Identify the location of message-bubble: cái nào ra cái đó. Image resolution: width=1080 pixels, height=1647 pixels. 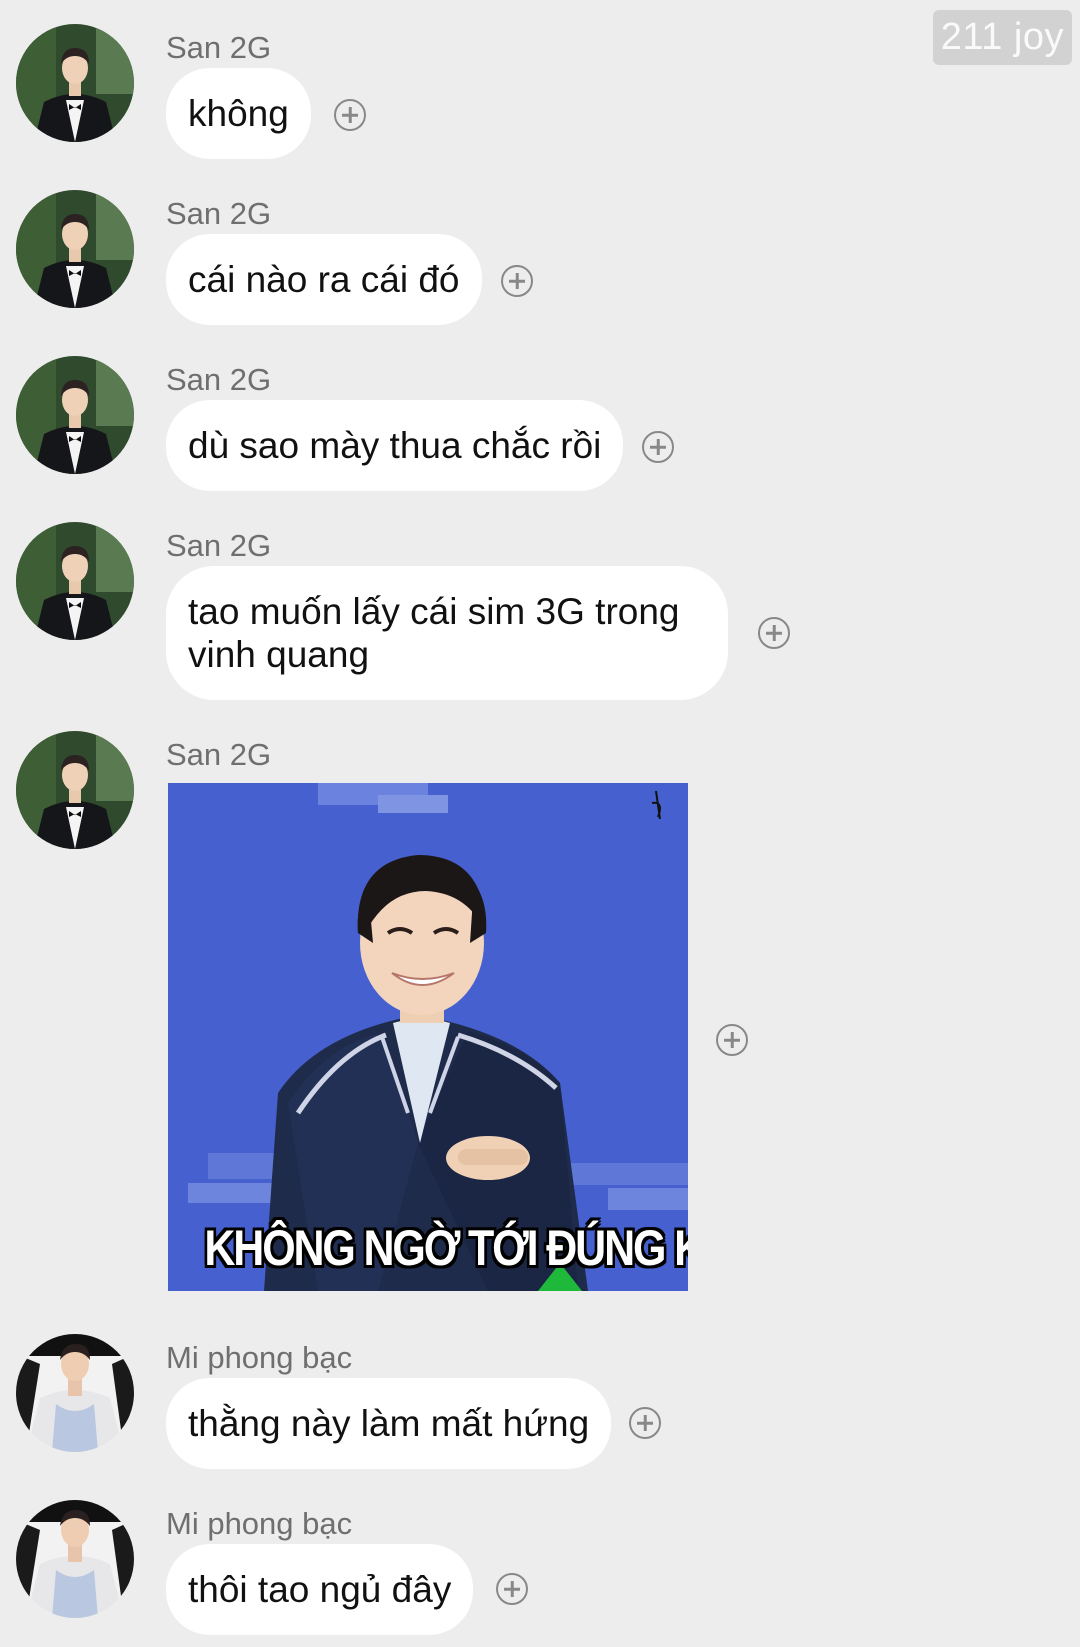
(324, 279).